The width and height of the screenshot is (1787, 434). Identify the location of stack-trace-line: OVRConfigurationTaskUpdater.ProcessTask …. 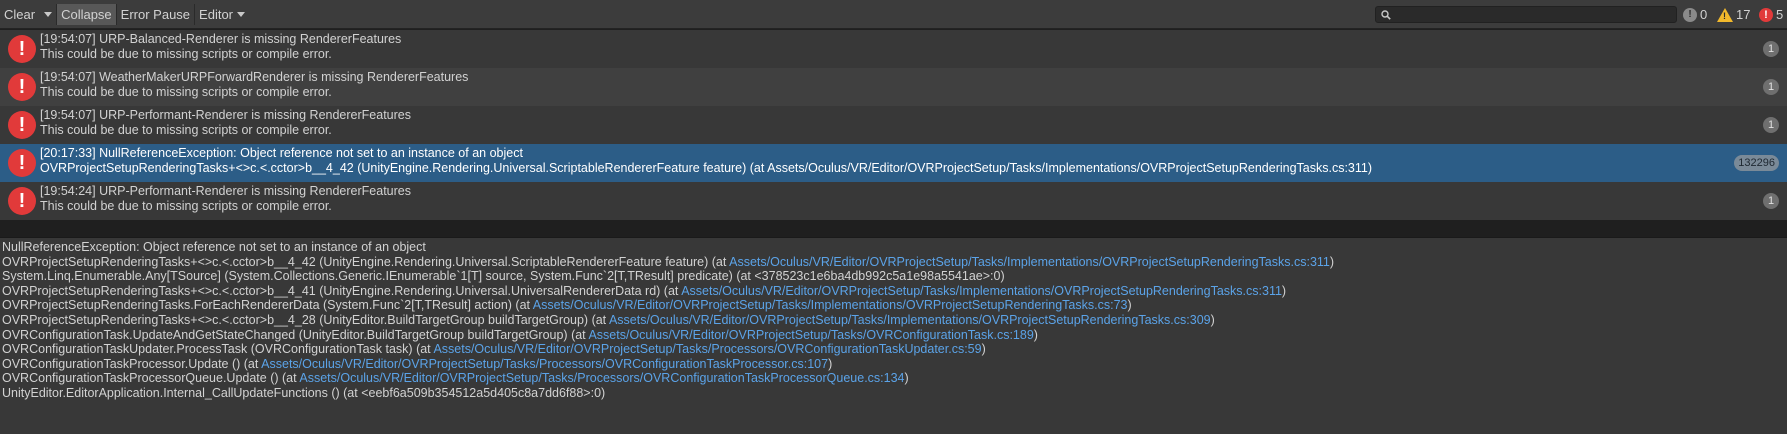
(894, 349).